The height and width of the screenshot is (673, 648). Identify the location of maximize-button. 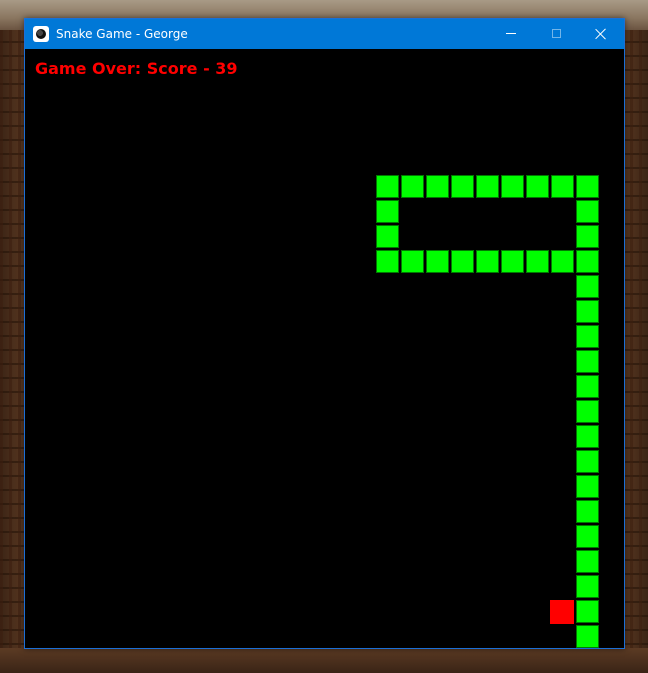
(557, 34).